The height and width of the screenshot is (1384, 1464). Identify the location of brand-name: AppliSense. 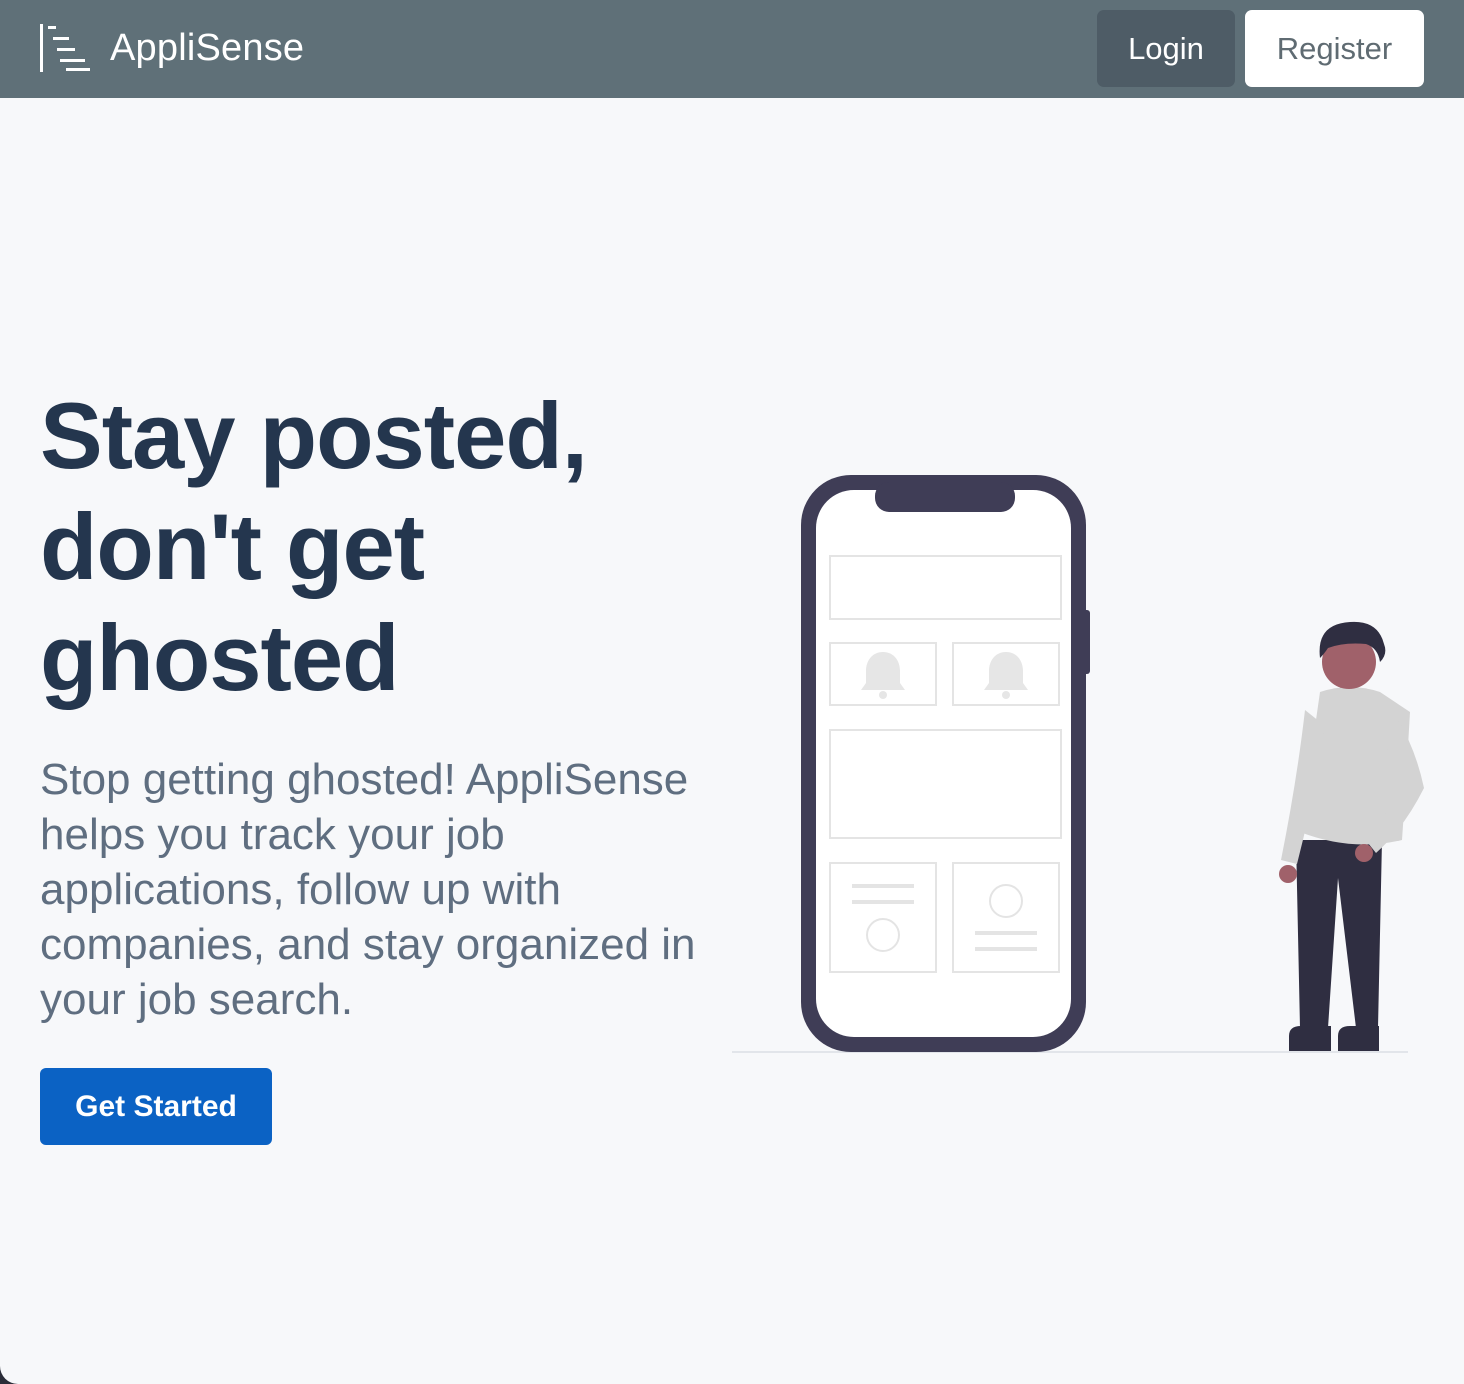
(207, 47).